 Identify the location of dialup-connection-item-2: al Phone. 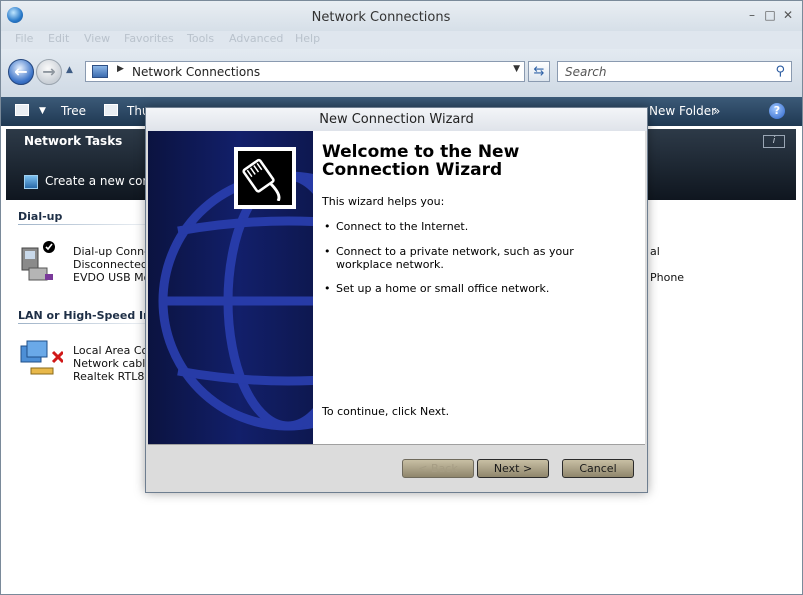
(667, 264).